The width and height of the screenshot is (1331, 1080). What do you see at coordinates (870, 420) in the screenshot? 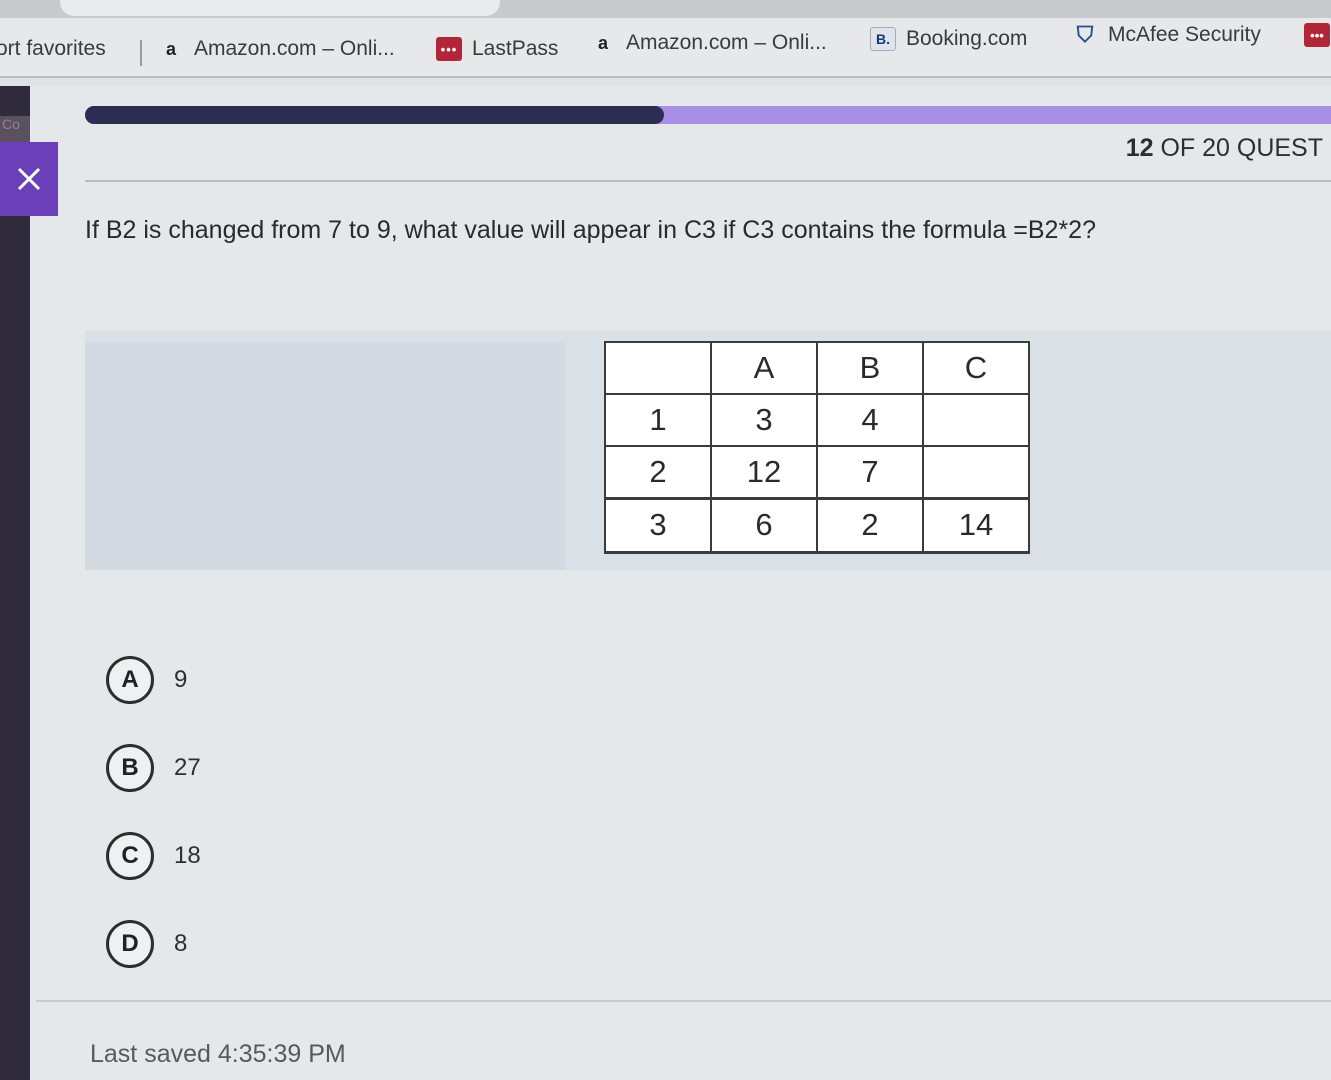
I see `cell-b1: 4` at bounding box center [870, 420].